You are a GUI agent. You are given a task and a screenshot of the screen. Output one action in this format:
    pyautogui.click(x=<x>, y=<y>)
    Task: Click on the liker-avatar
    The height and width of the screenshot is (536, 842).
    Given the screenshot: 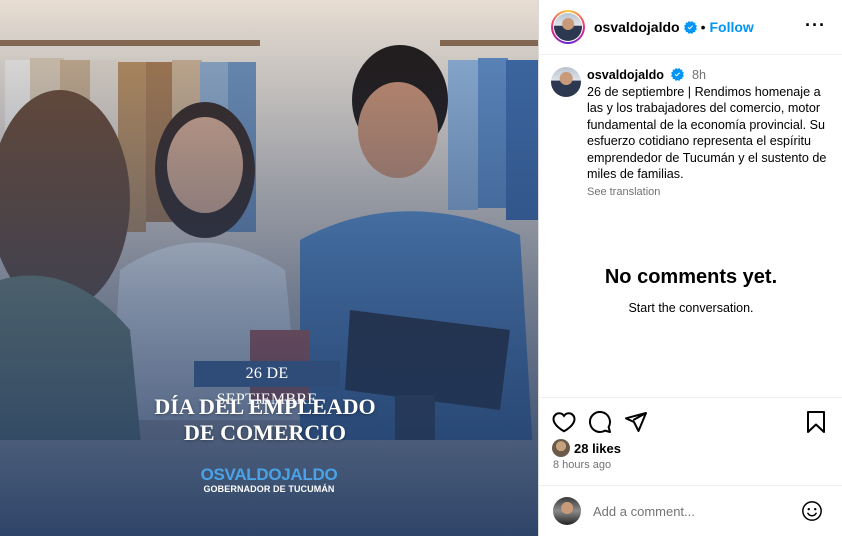 What is the action you would take?
    pyautogui.click(x=561, y=448)
    